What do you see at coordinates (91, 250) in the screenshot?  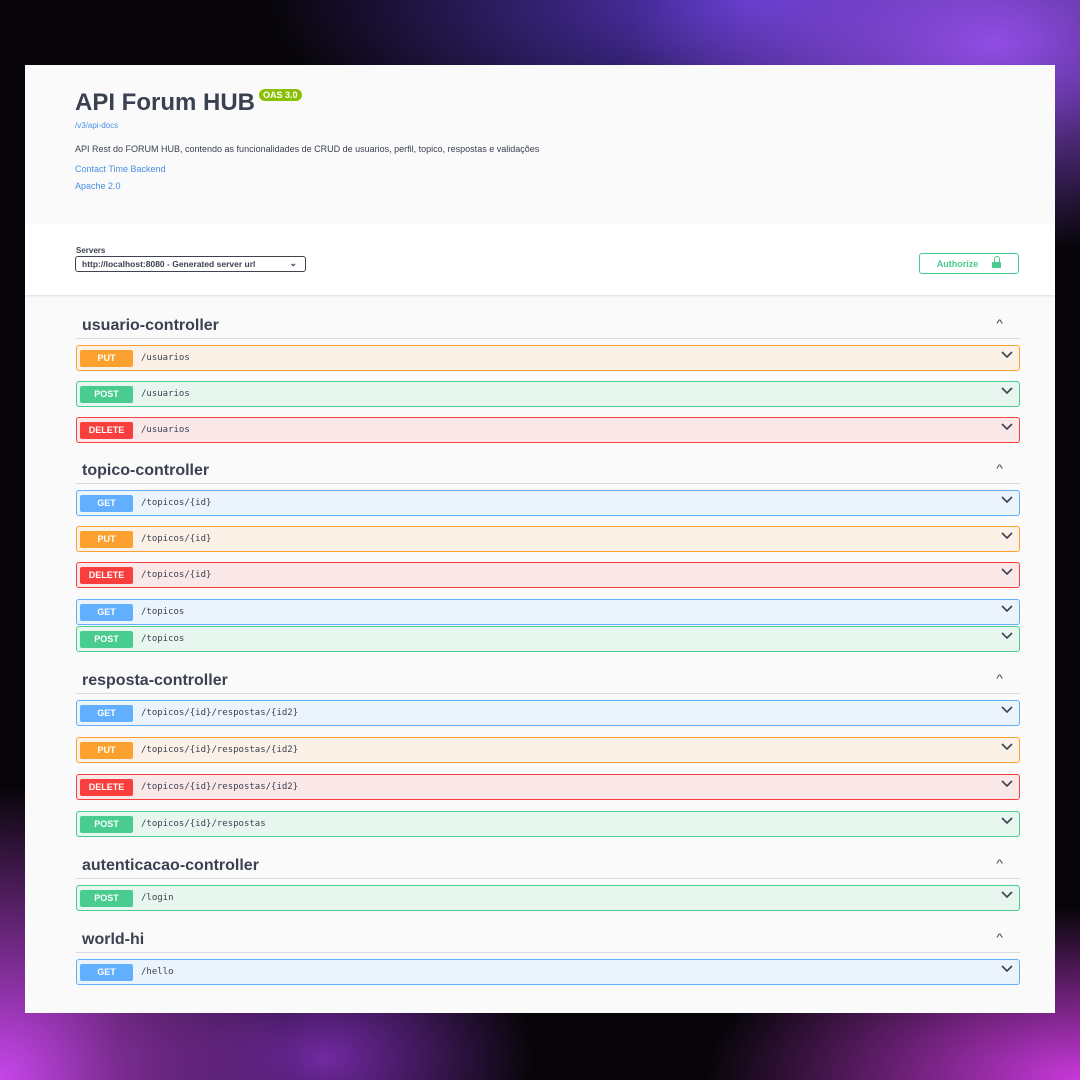 I see `servers-label: Servers` at bounding box center [91, 250].